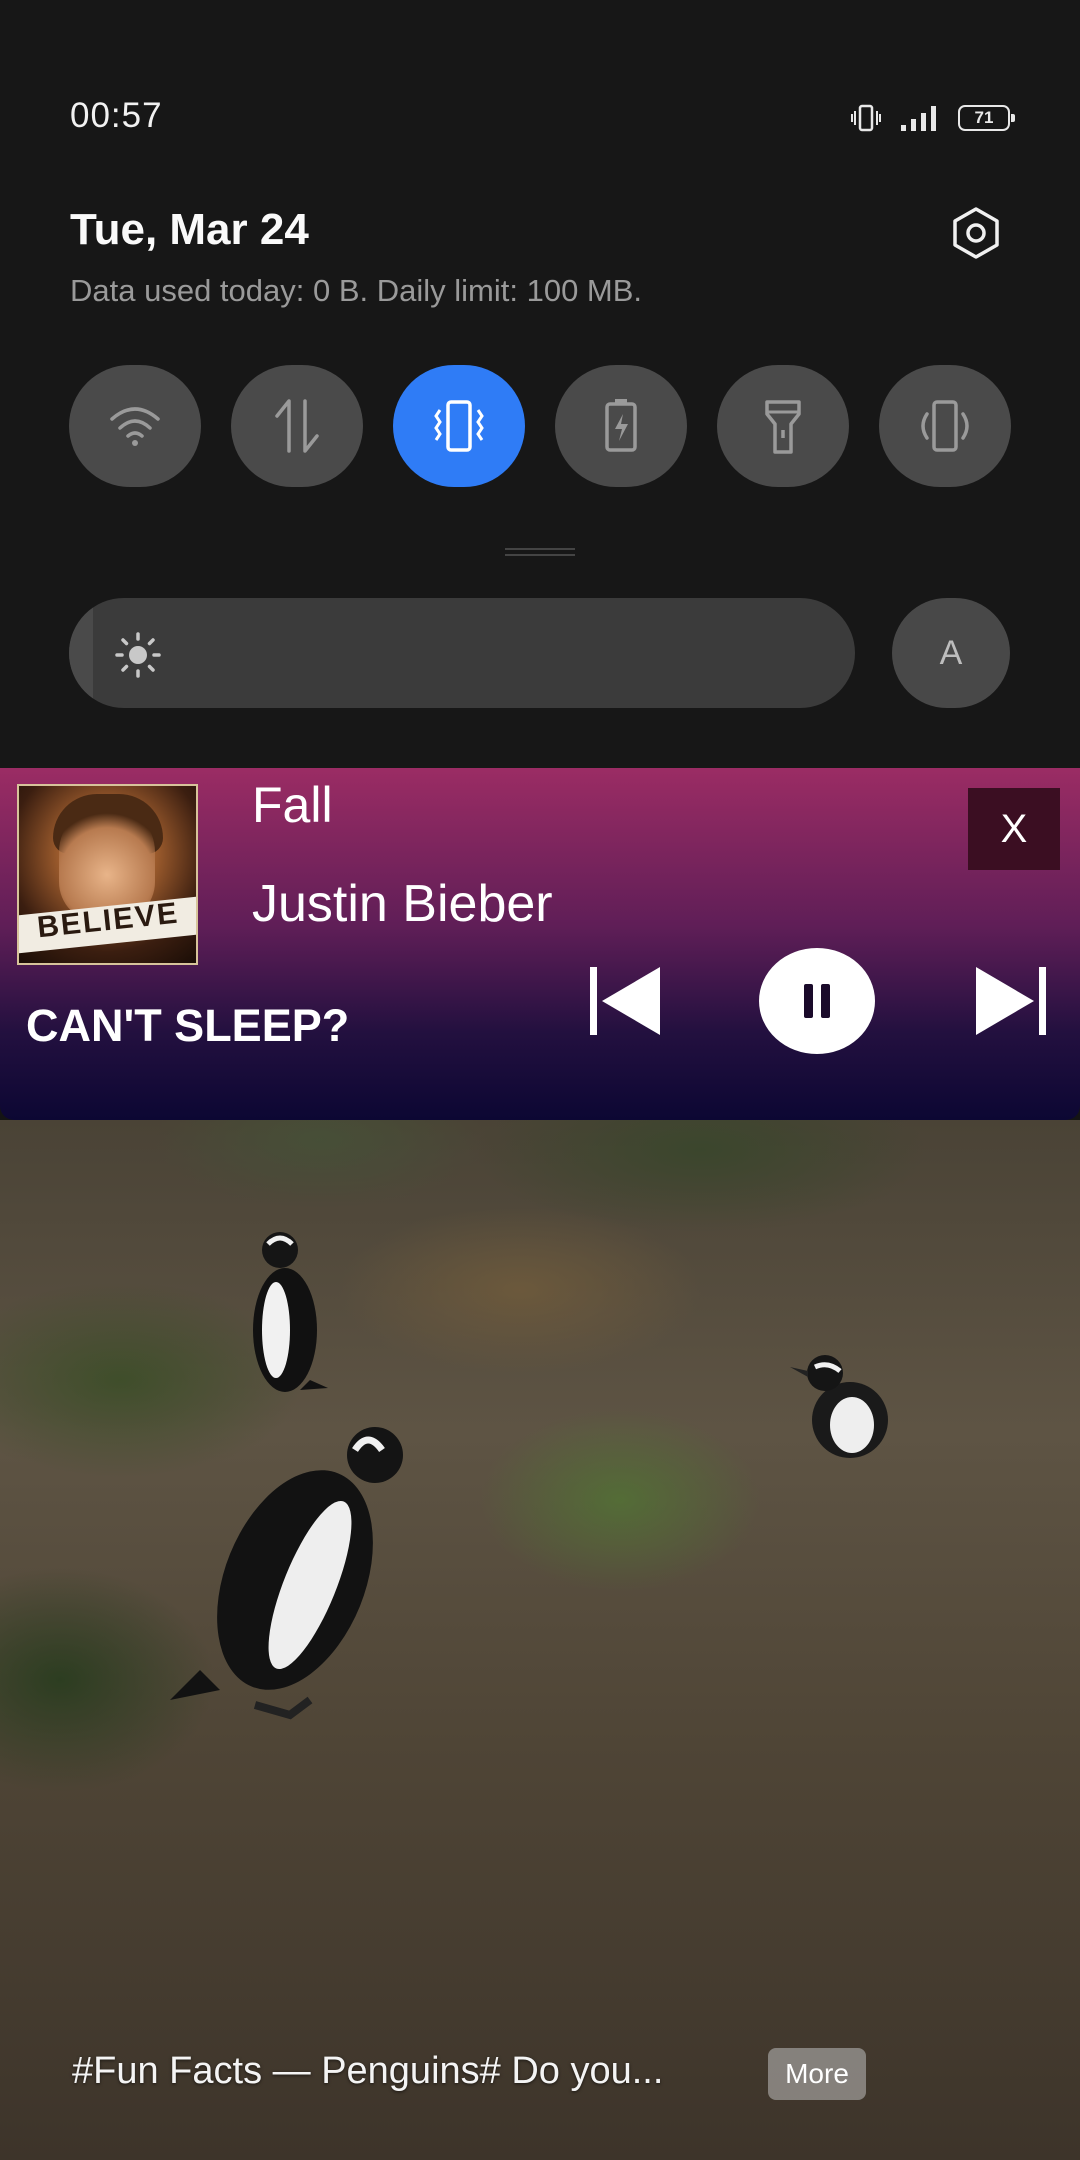  I want to click on tile-mobile-data, so click(297, 426).